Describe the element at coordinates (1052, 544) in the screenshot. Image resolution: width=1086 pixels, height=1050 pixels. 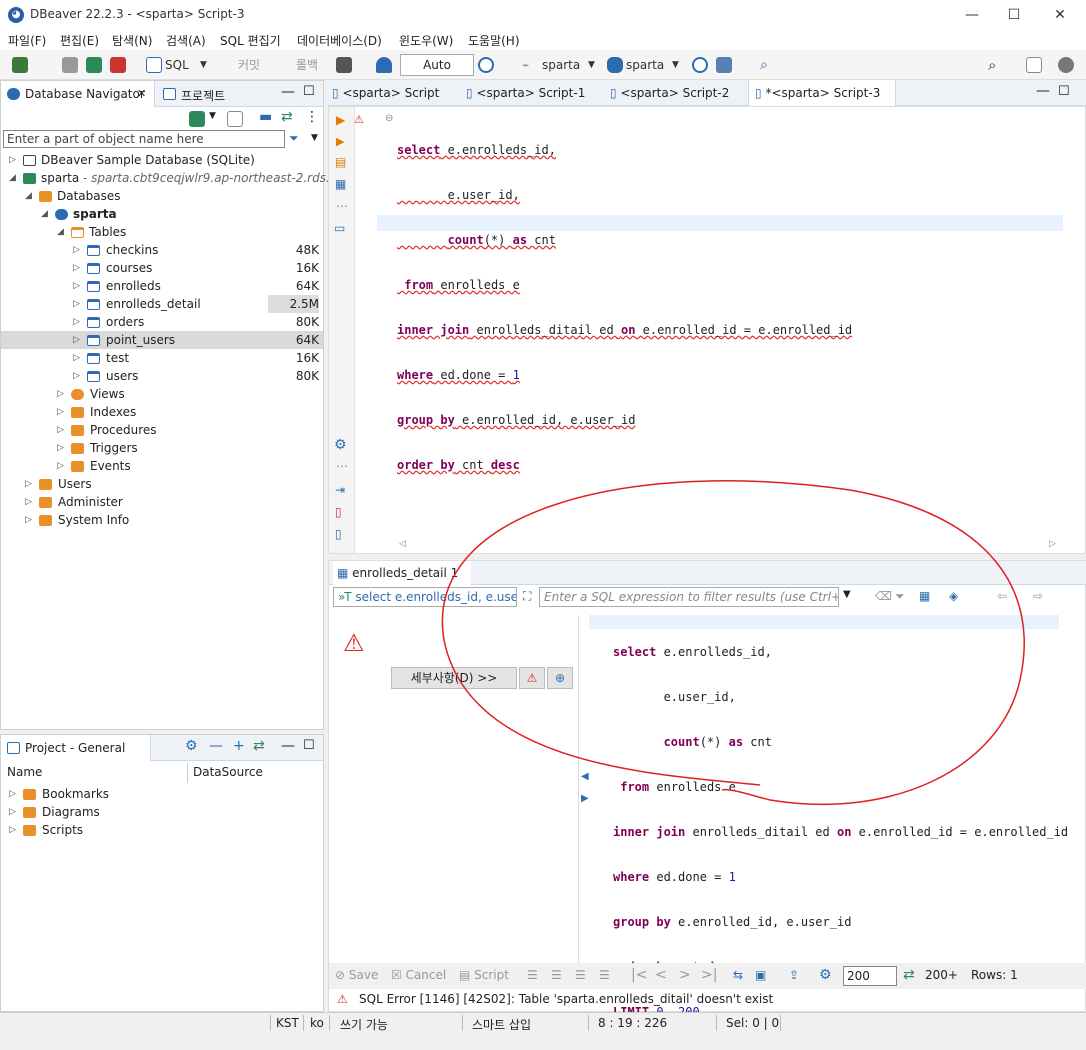
I see `scroll-right-icon: ▷` at that location.